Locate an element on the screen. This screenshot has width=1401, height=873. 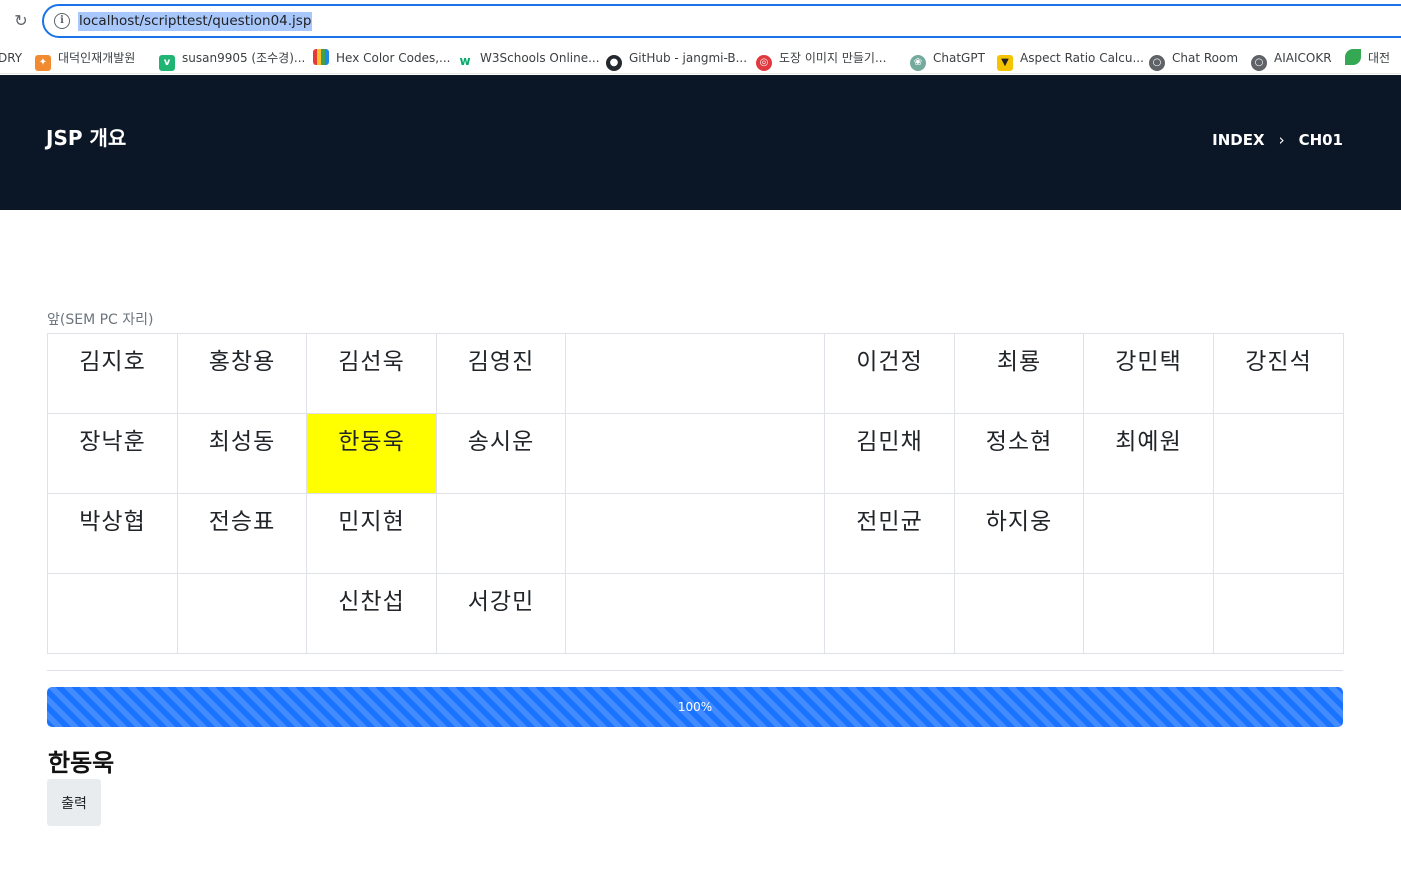
bookmark-label: AIAICOKR is located at coordinates (1303, 58).